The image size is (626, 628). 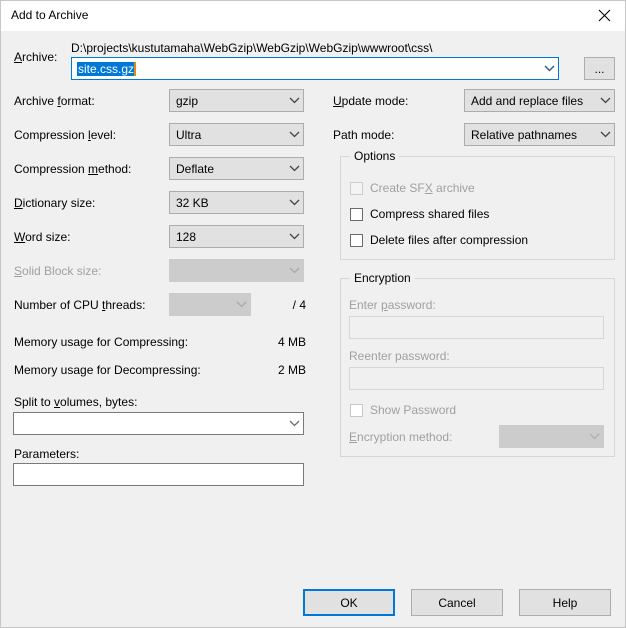 What do you see at coordinates (375, 156) in the screenshot?
I see `options-group-title: Options` at bounding box center [375, 156].